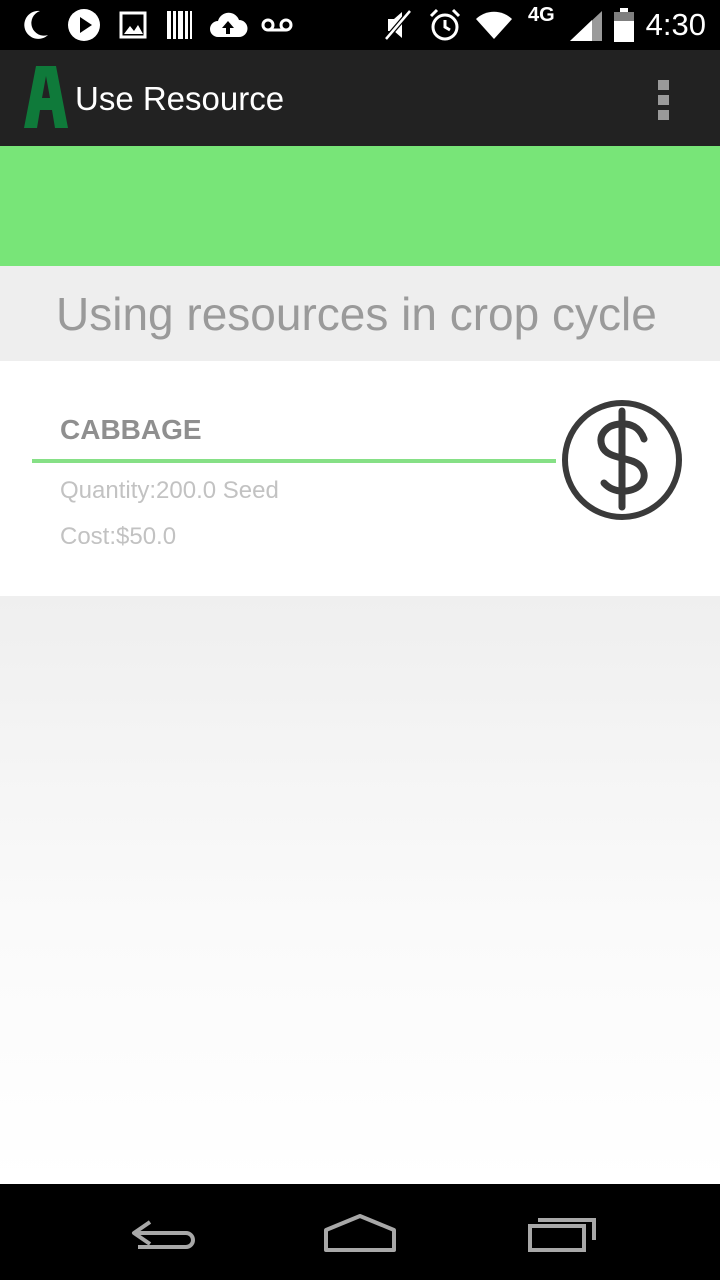  What do you see at coordinates (445, 25) in the screenshot?
I see `alarm-icon` at bounding box center [445, 25].